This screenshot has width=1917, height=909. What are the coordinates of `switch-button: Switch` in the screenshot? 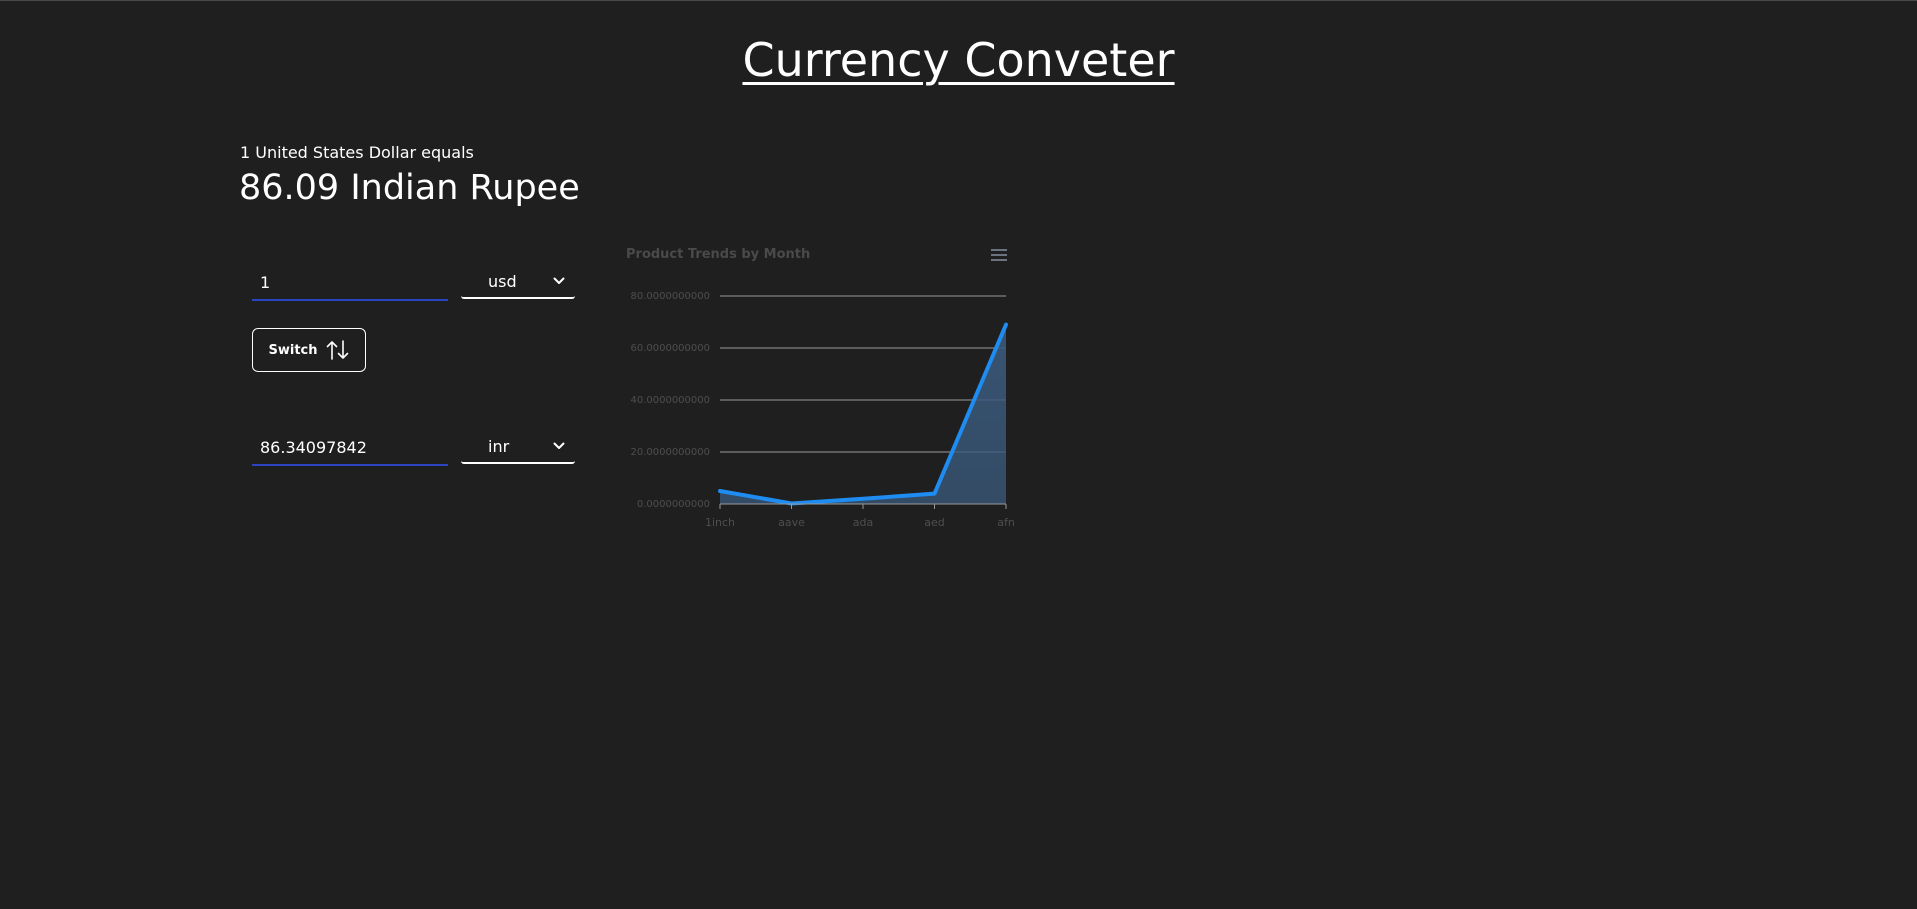 It's located at (309, 350).